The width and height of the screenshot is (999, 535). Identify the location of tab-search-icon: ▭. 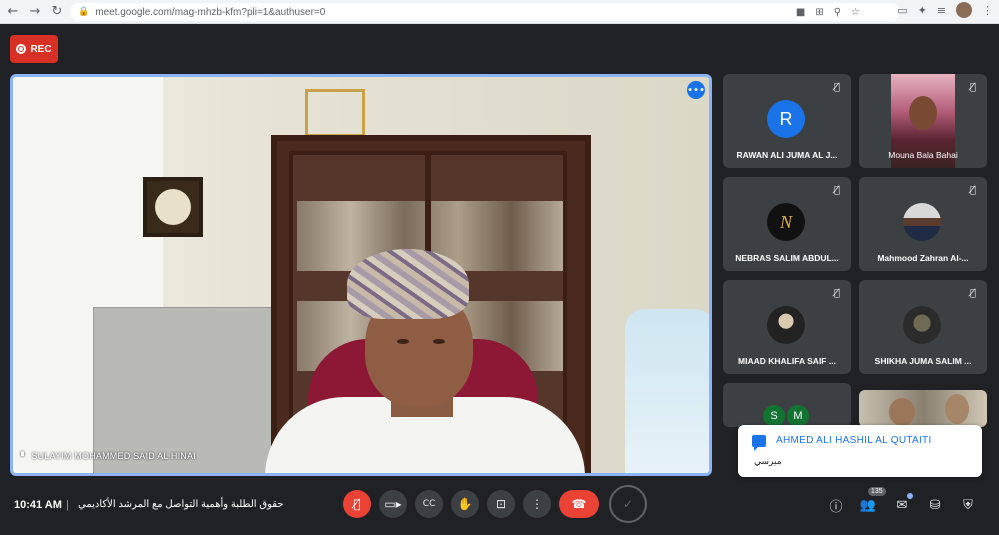
(902, 10).